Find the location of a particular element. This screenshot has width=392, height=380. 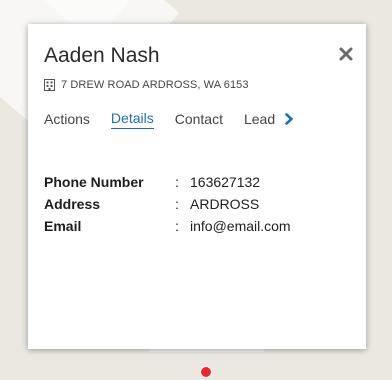

detail-value: ARDROSS is located at coordinates (225, 204).